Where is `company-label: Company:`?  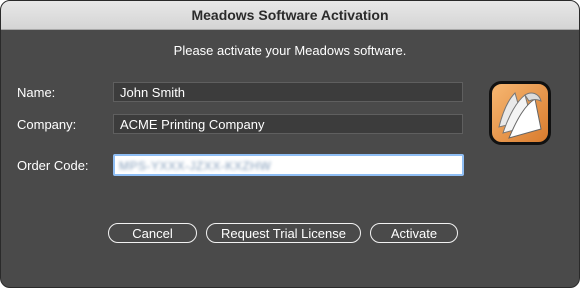
company-label: Company: is located at coordinates (47, 124).